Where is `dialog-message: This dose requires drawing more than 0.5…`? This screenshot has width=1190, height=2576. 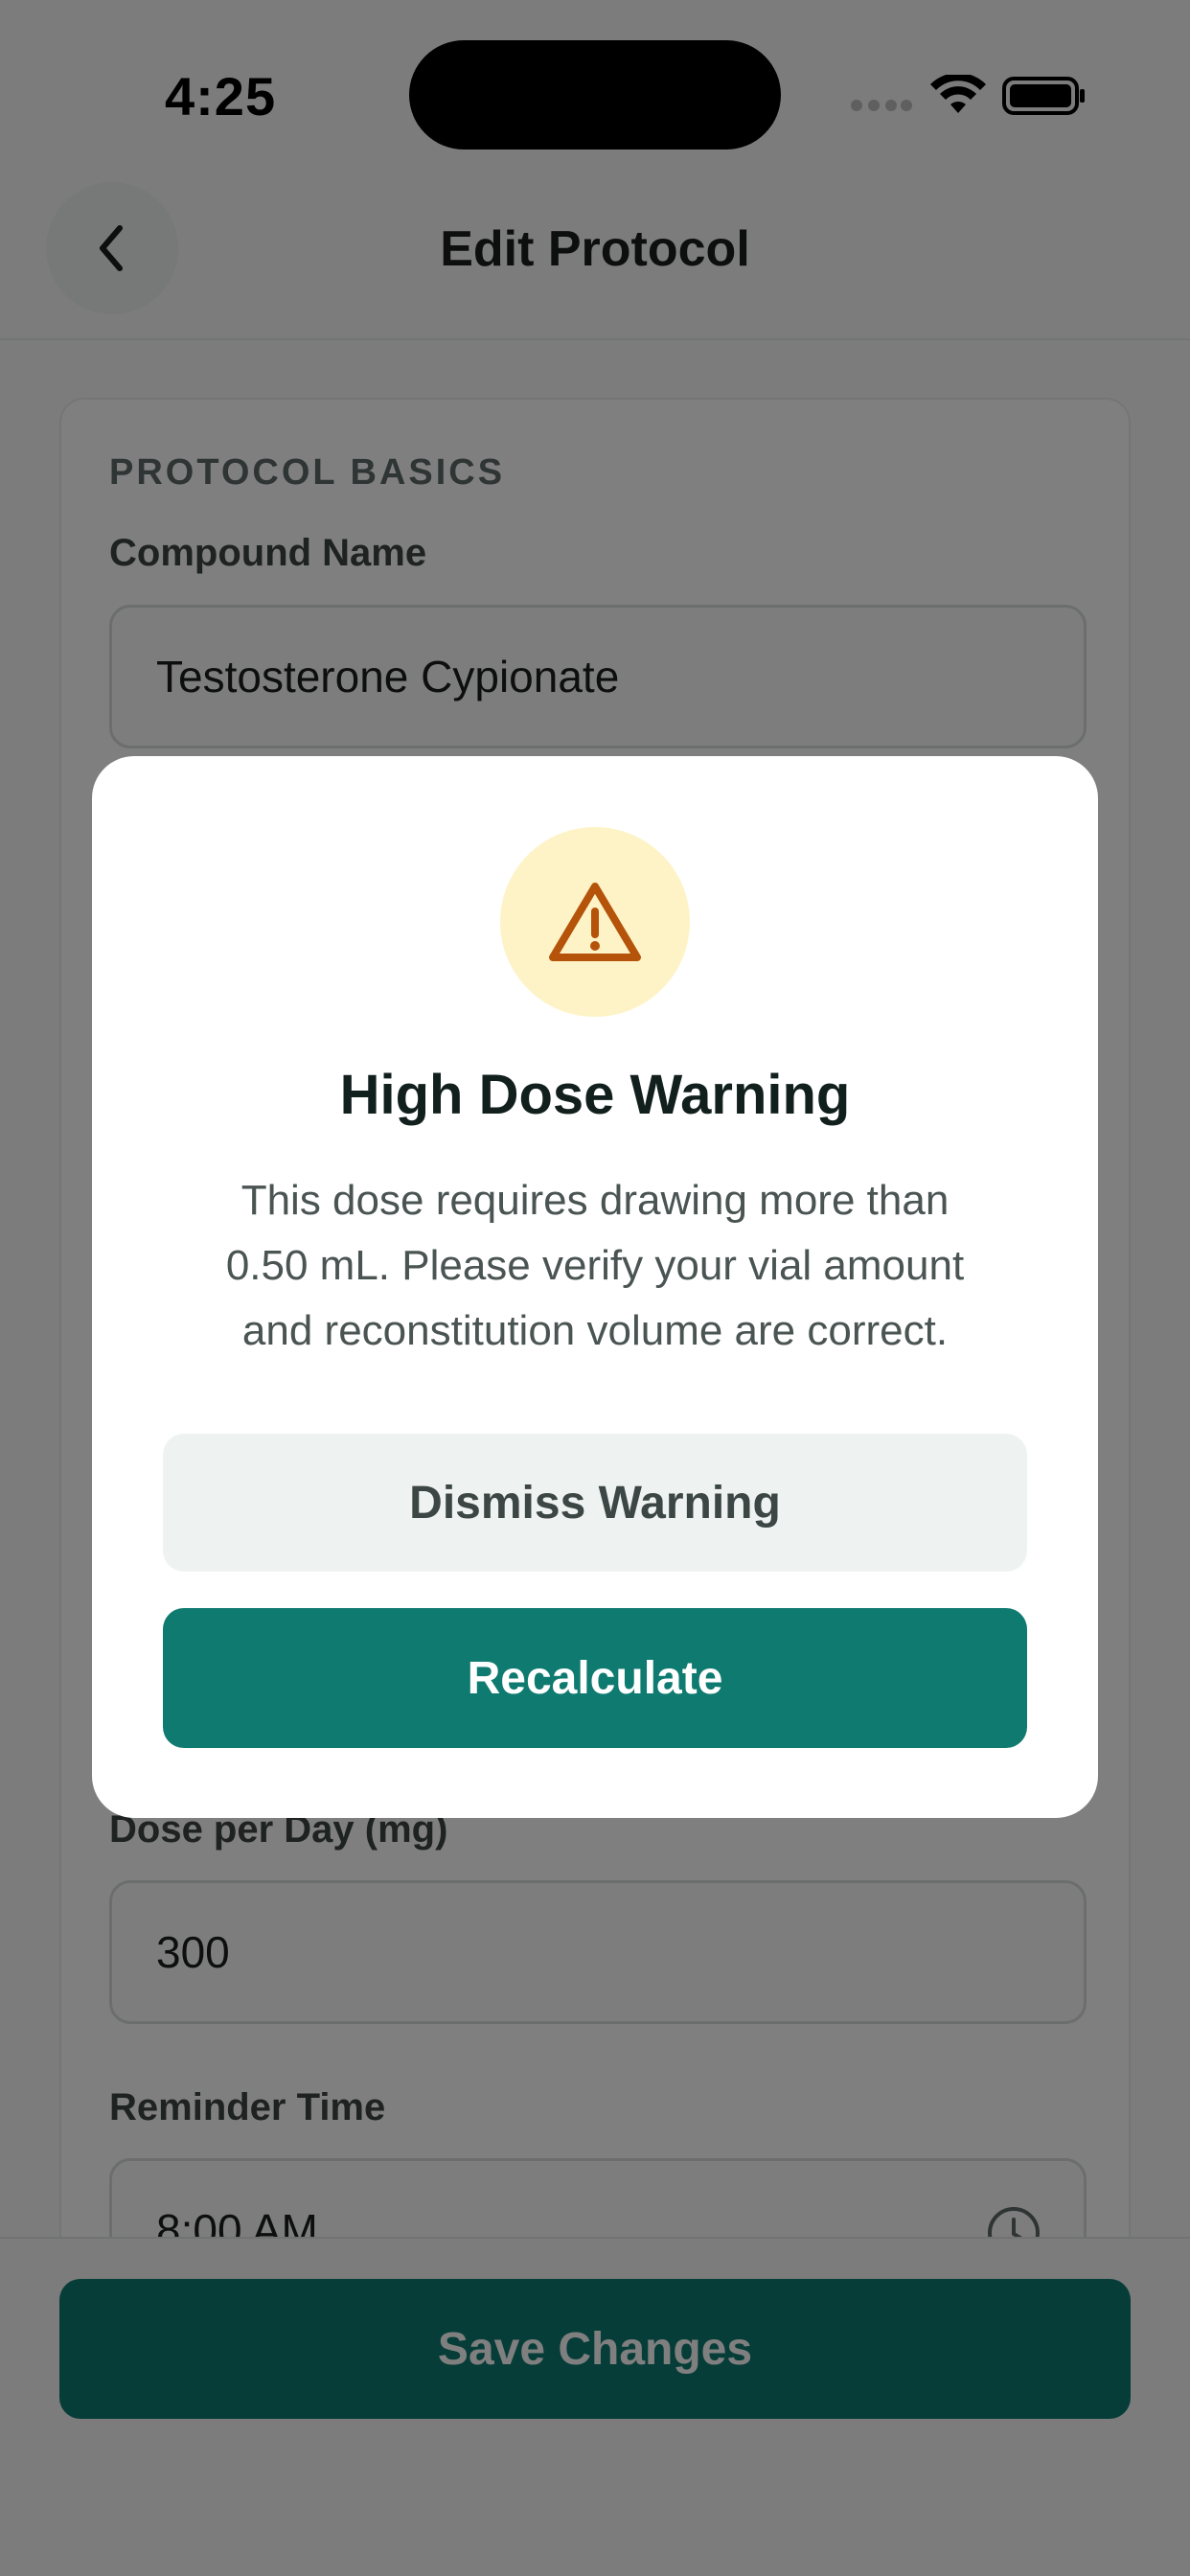 dialog-message: This dose requires drawing more than 0.5… is located at coordinates (595, 1266).